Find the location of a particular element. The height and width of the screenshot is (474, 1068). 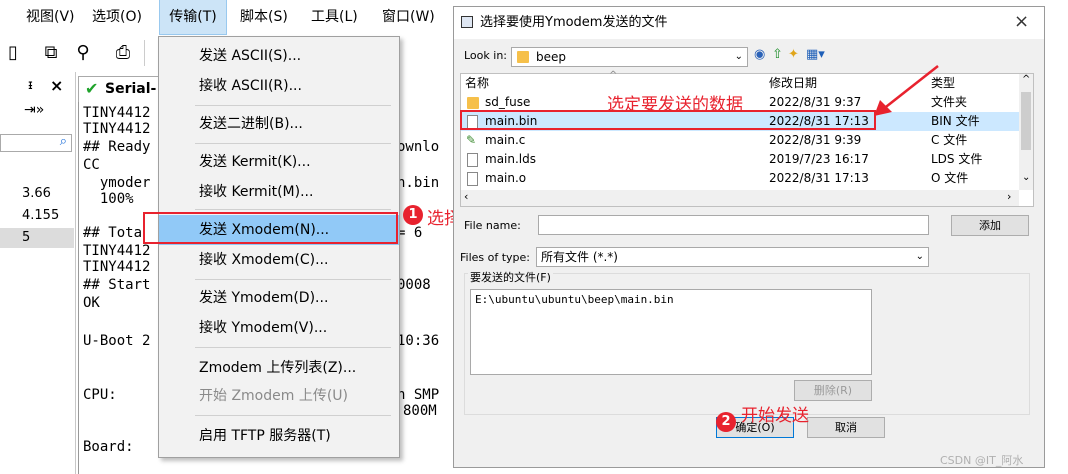

file-row: ✎ main.c 2022/8/31 9:39 C 文件 is located at coordinates (740, 140).